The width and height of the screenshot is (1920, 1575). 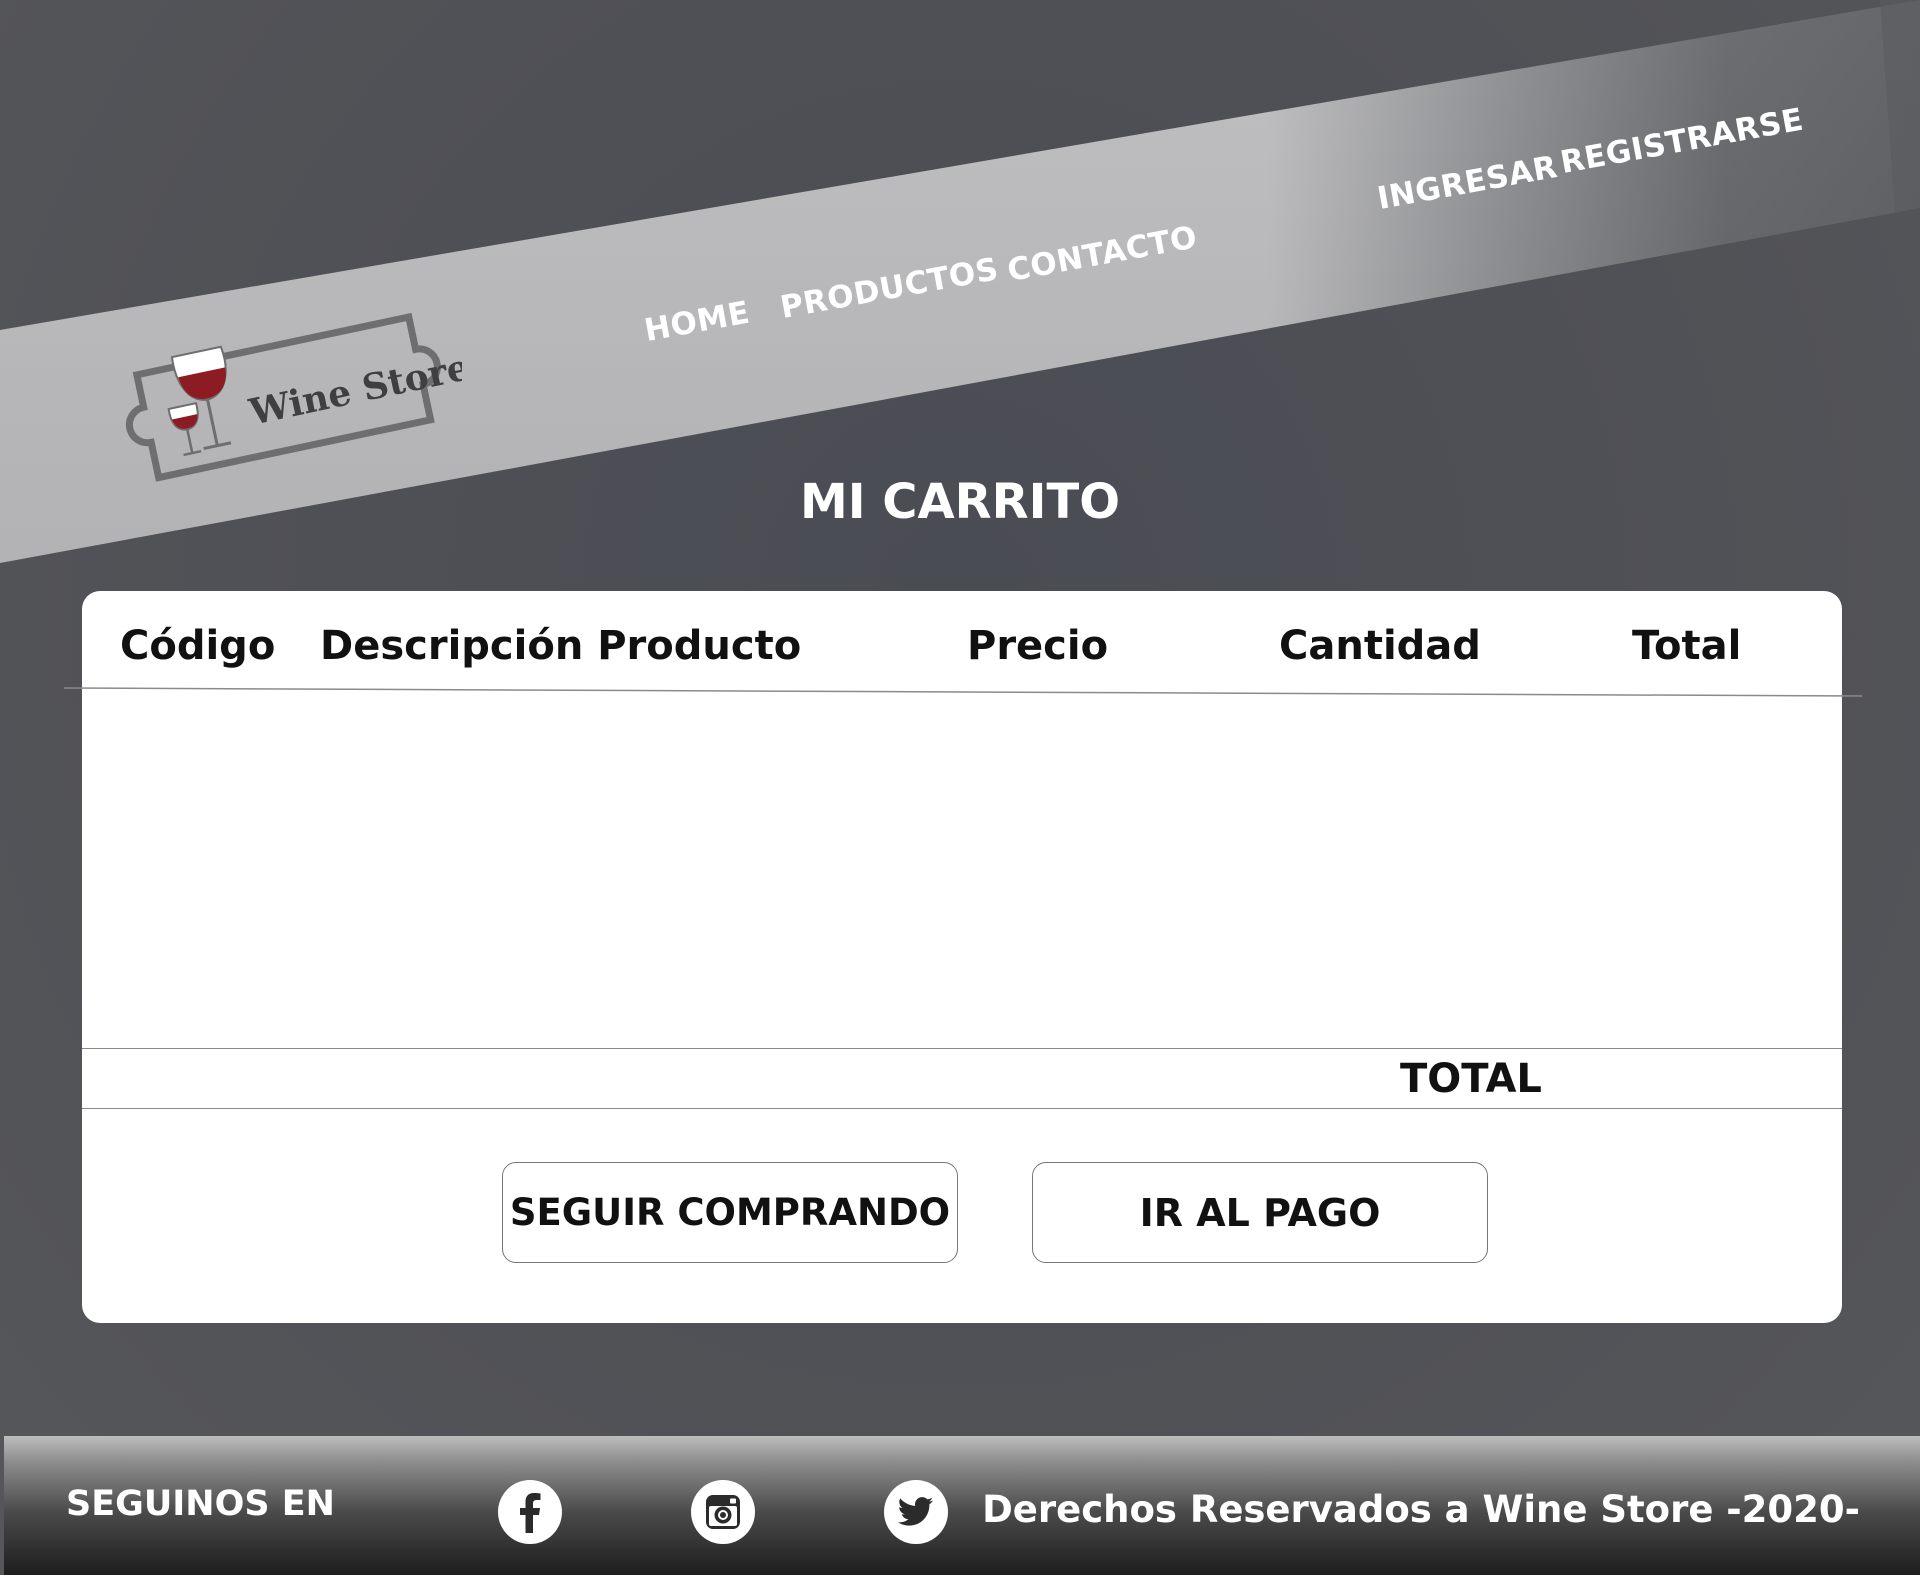 What do you see at coordinates (1468, 183) in the screenshot?
I see `nav-ingresar: INGRESAR` at bounding box center [1468, 183].